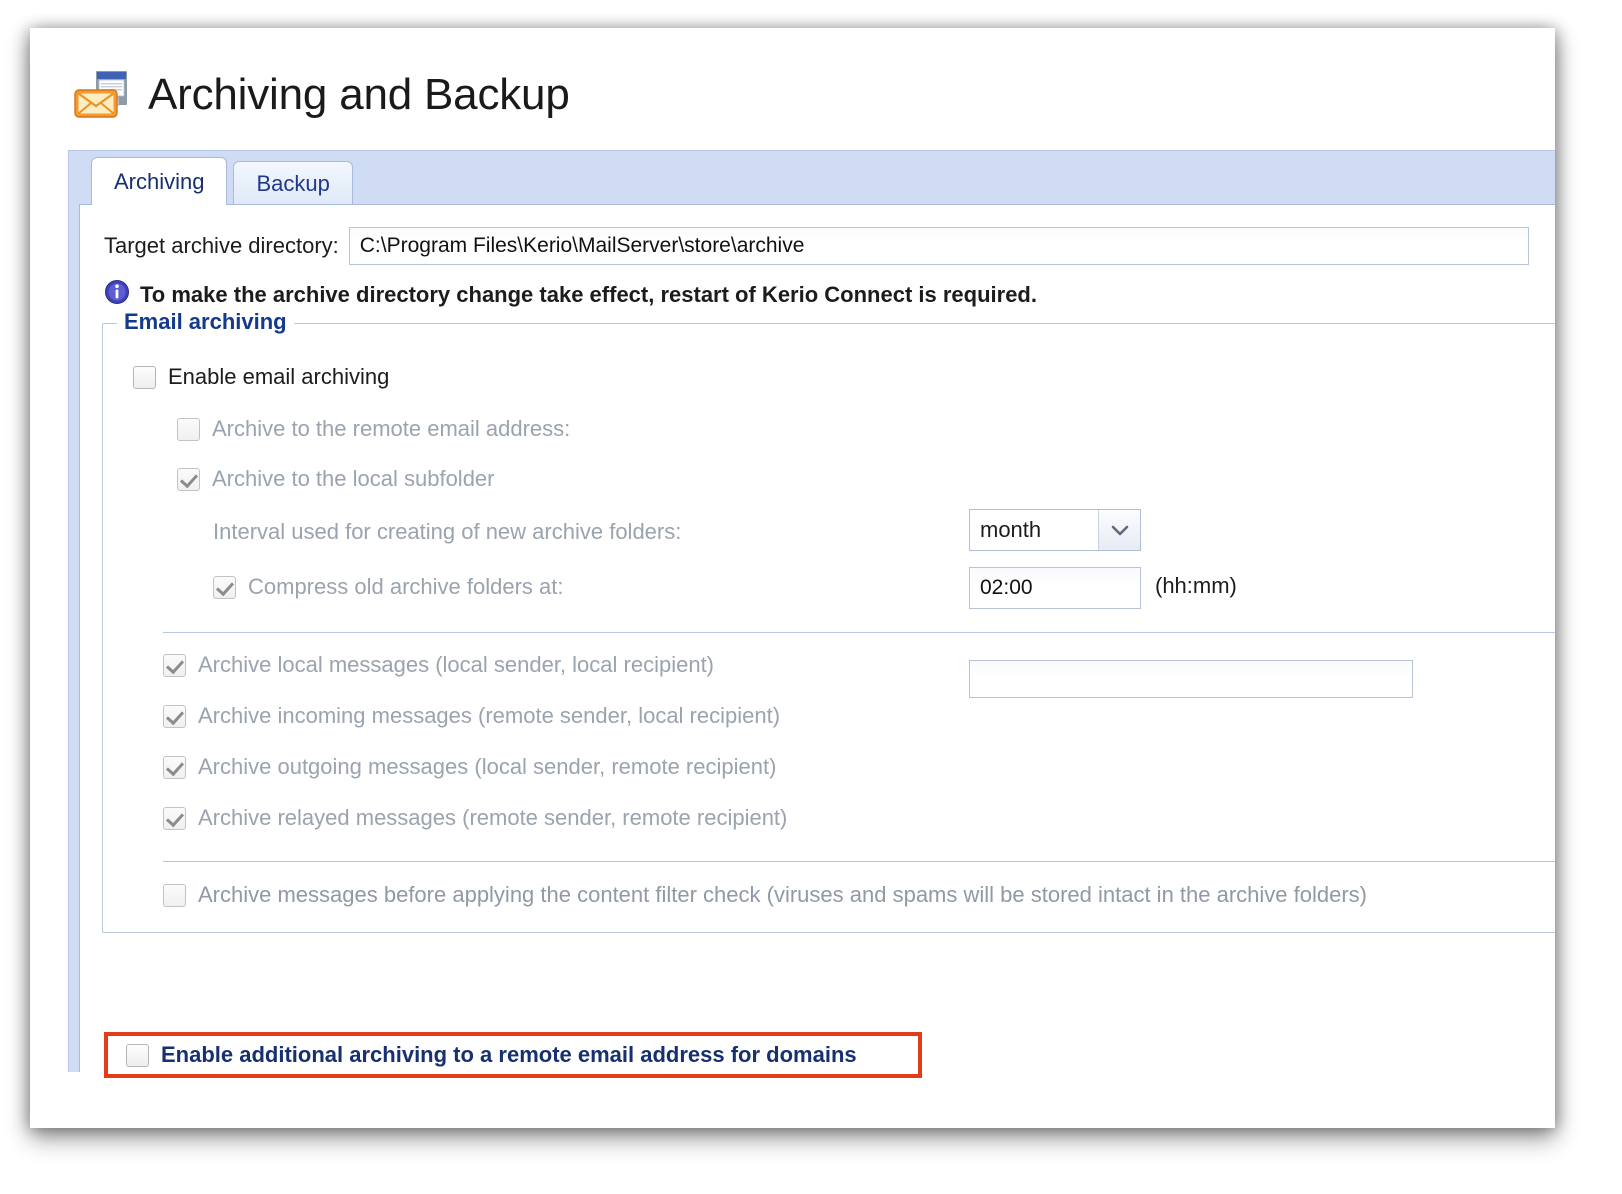  Describe the element at coordinates (174, 716) in the screenshot. I see `archive-incoming-messages-checkbox` at that location.